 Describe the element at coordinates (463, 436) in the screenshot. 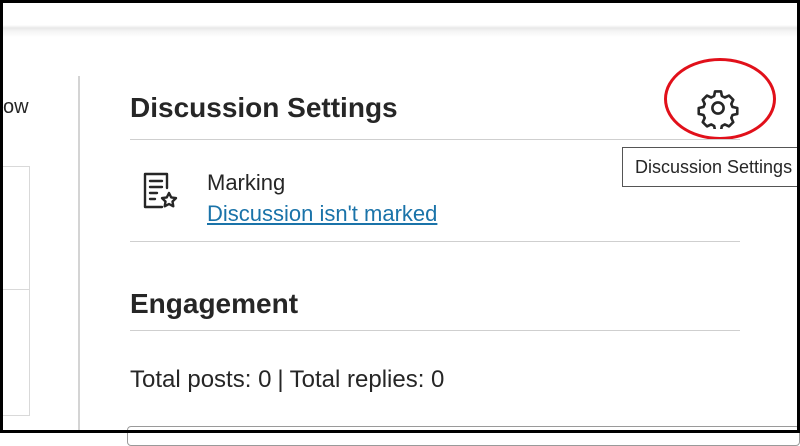

I see `engagement-content-box` at that location.